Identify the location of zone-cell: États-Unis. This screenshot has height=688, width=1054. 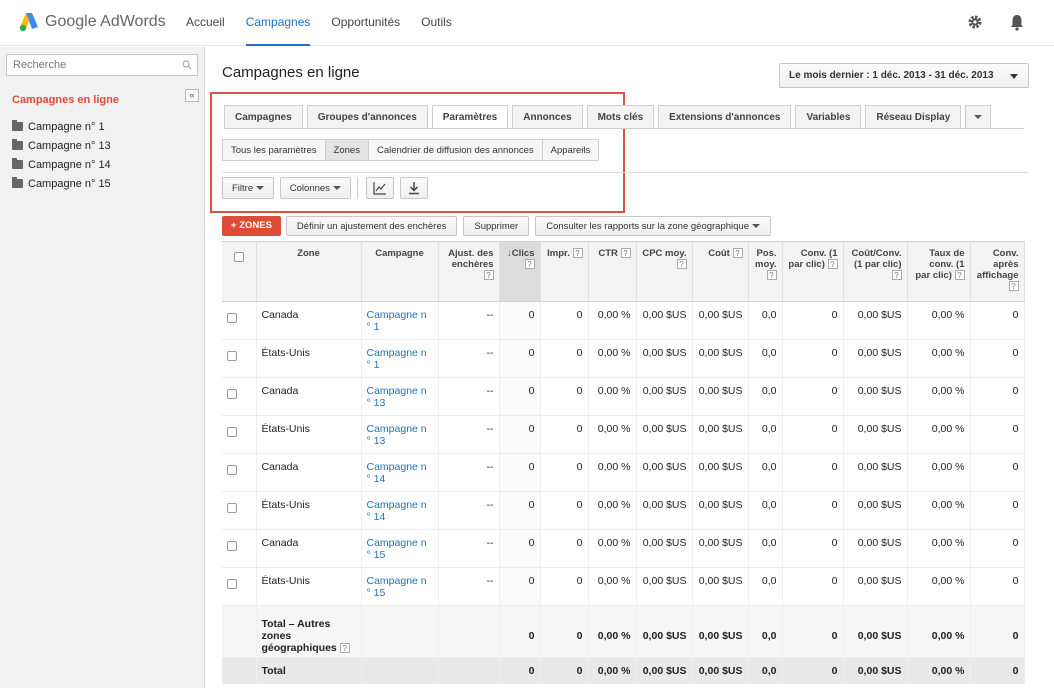
(309, 510).